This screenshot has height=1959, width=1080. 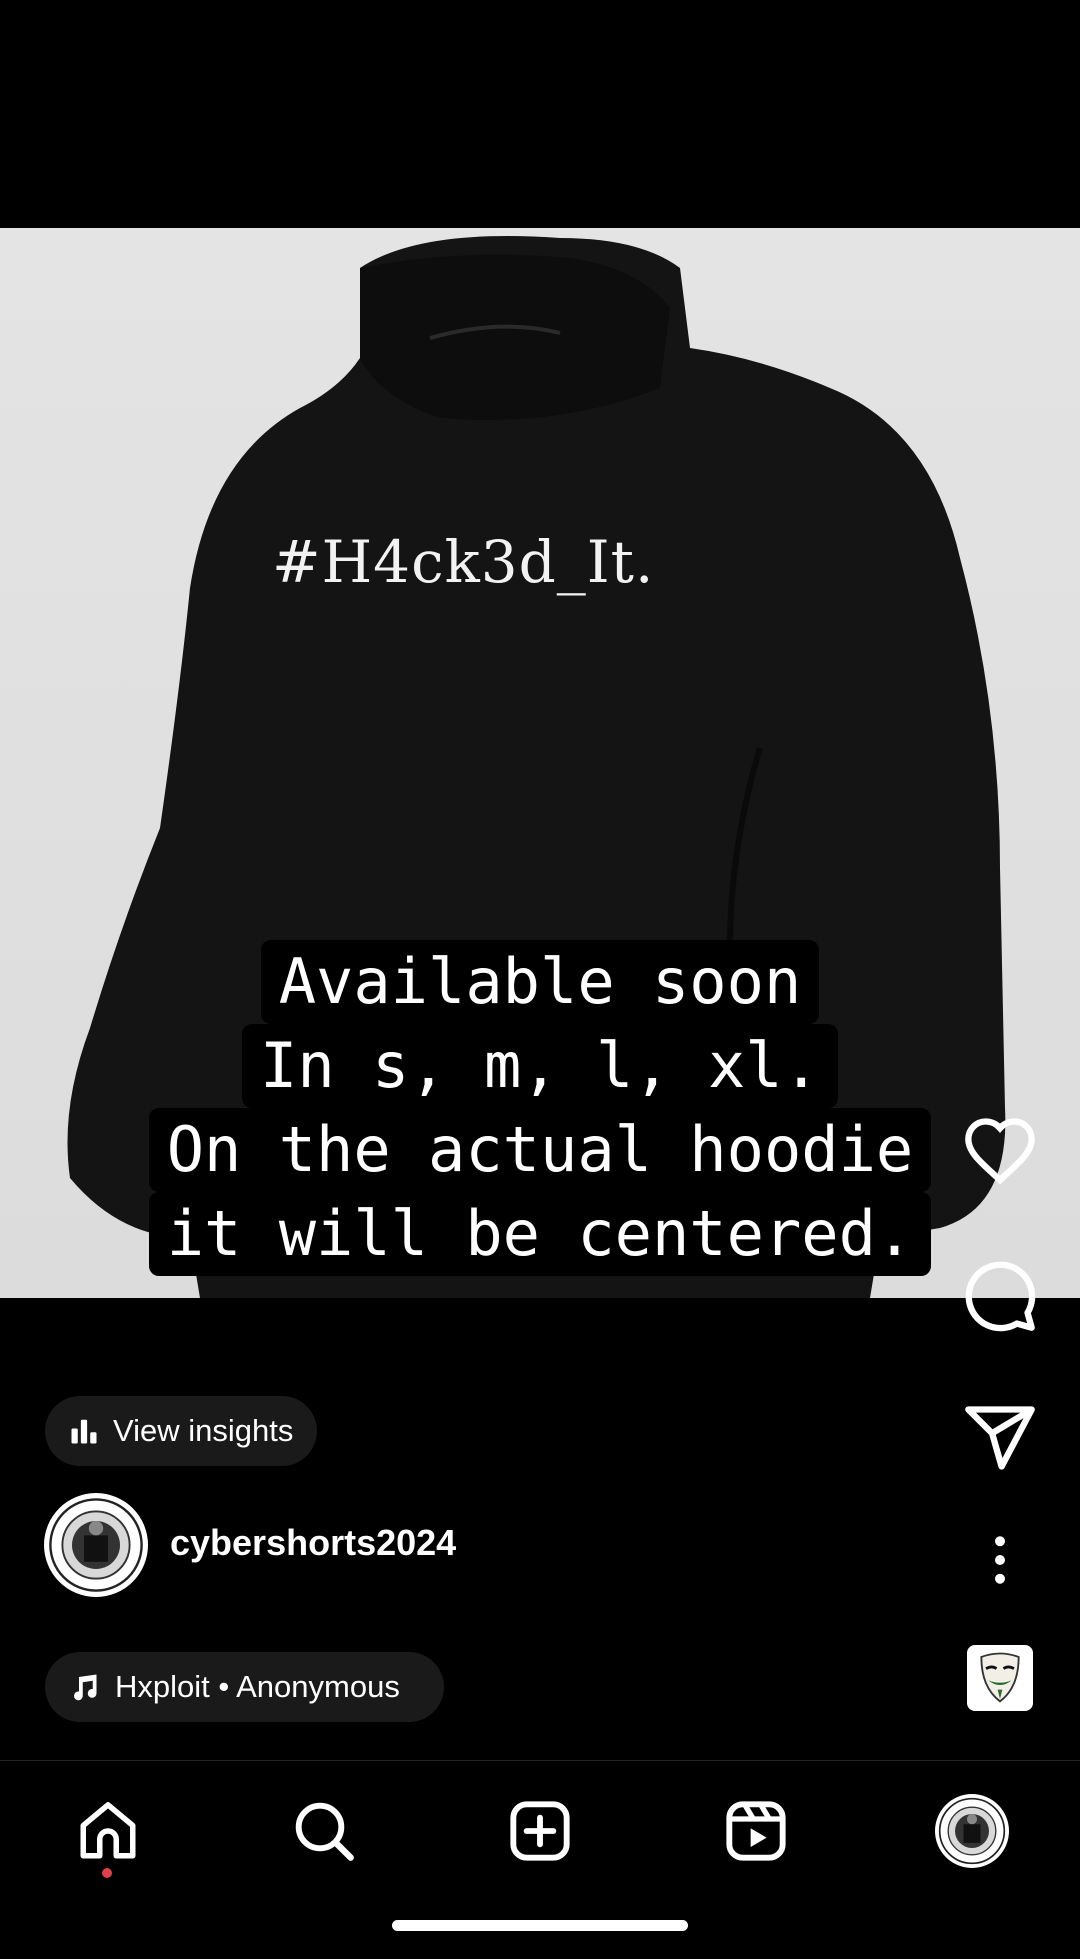 I want to click on audio-thumbnail, so click(x=1000, y=1678).